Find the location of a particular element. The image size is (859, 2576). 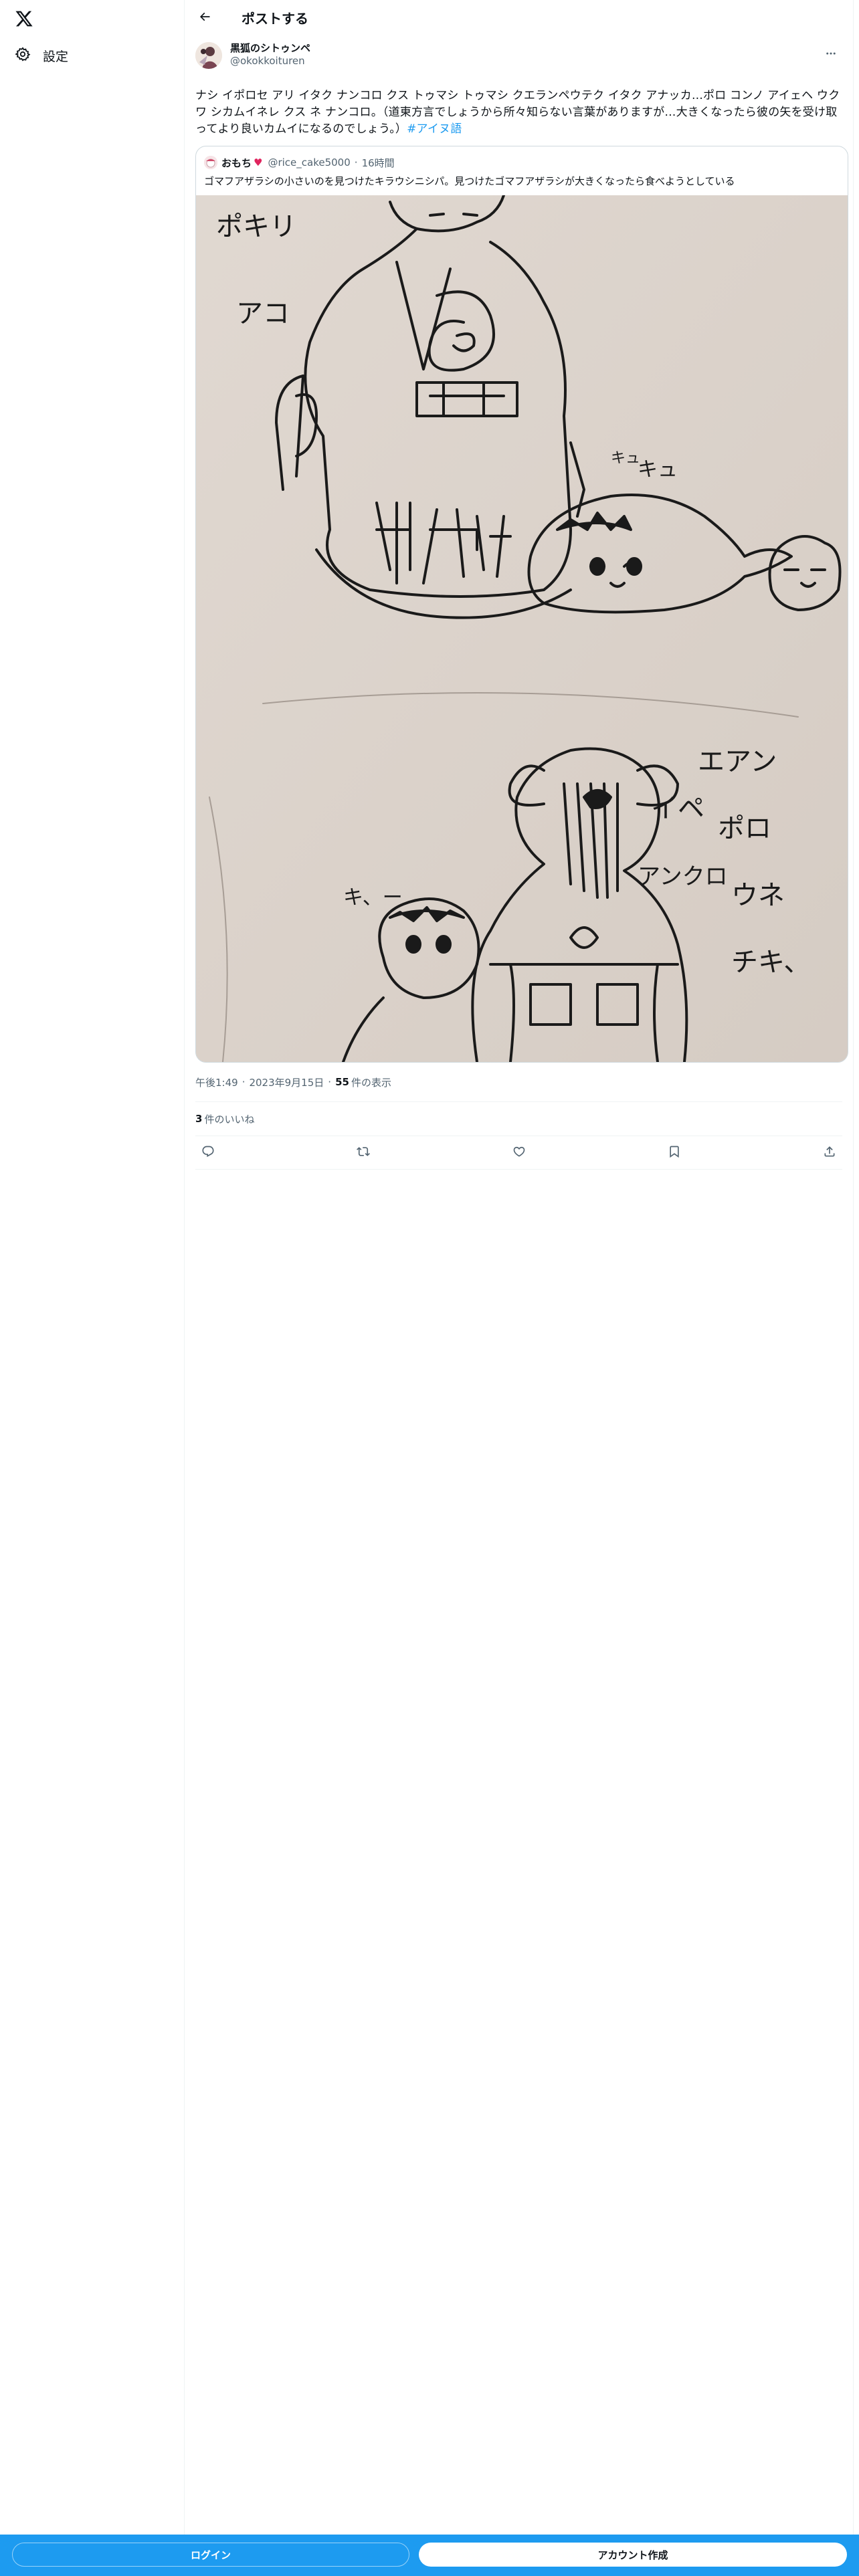

reply-icon is located at coordinates (208, 1153).